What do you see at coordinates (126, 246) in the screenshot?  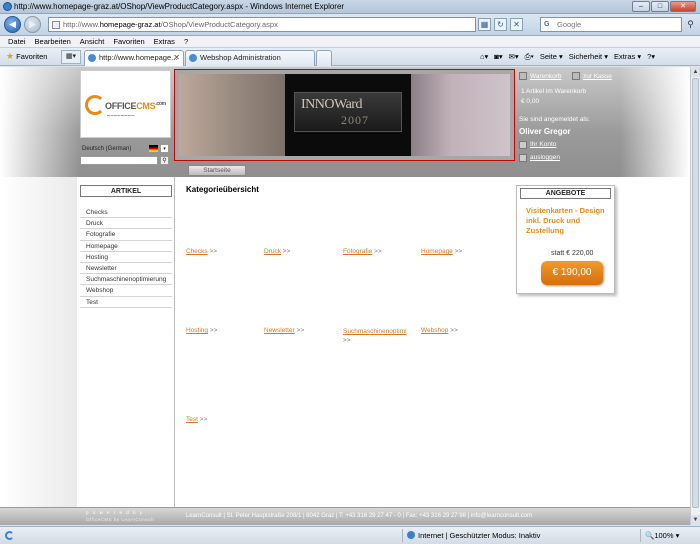 I see `sidebar-item-homepage: Homepage` at bounding box center [126, 246].